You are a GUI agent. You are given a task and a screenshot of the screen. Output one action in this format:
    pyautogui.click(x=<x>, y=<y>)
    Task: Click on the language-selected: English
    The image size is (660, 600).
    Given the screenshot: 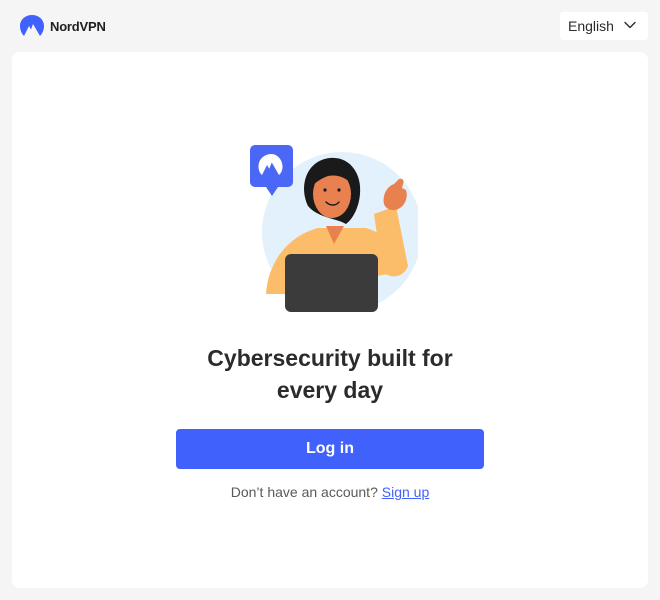 What is the action you would take?
    pyautogui.click(x=591, y=26)
    